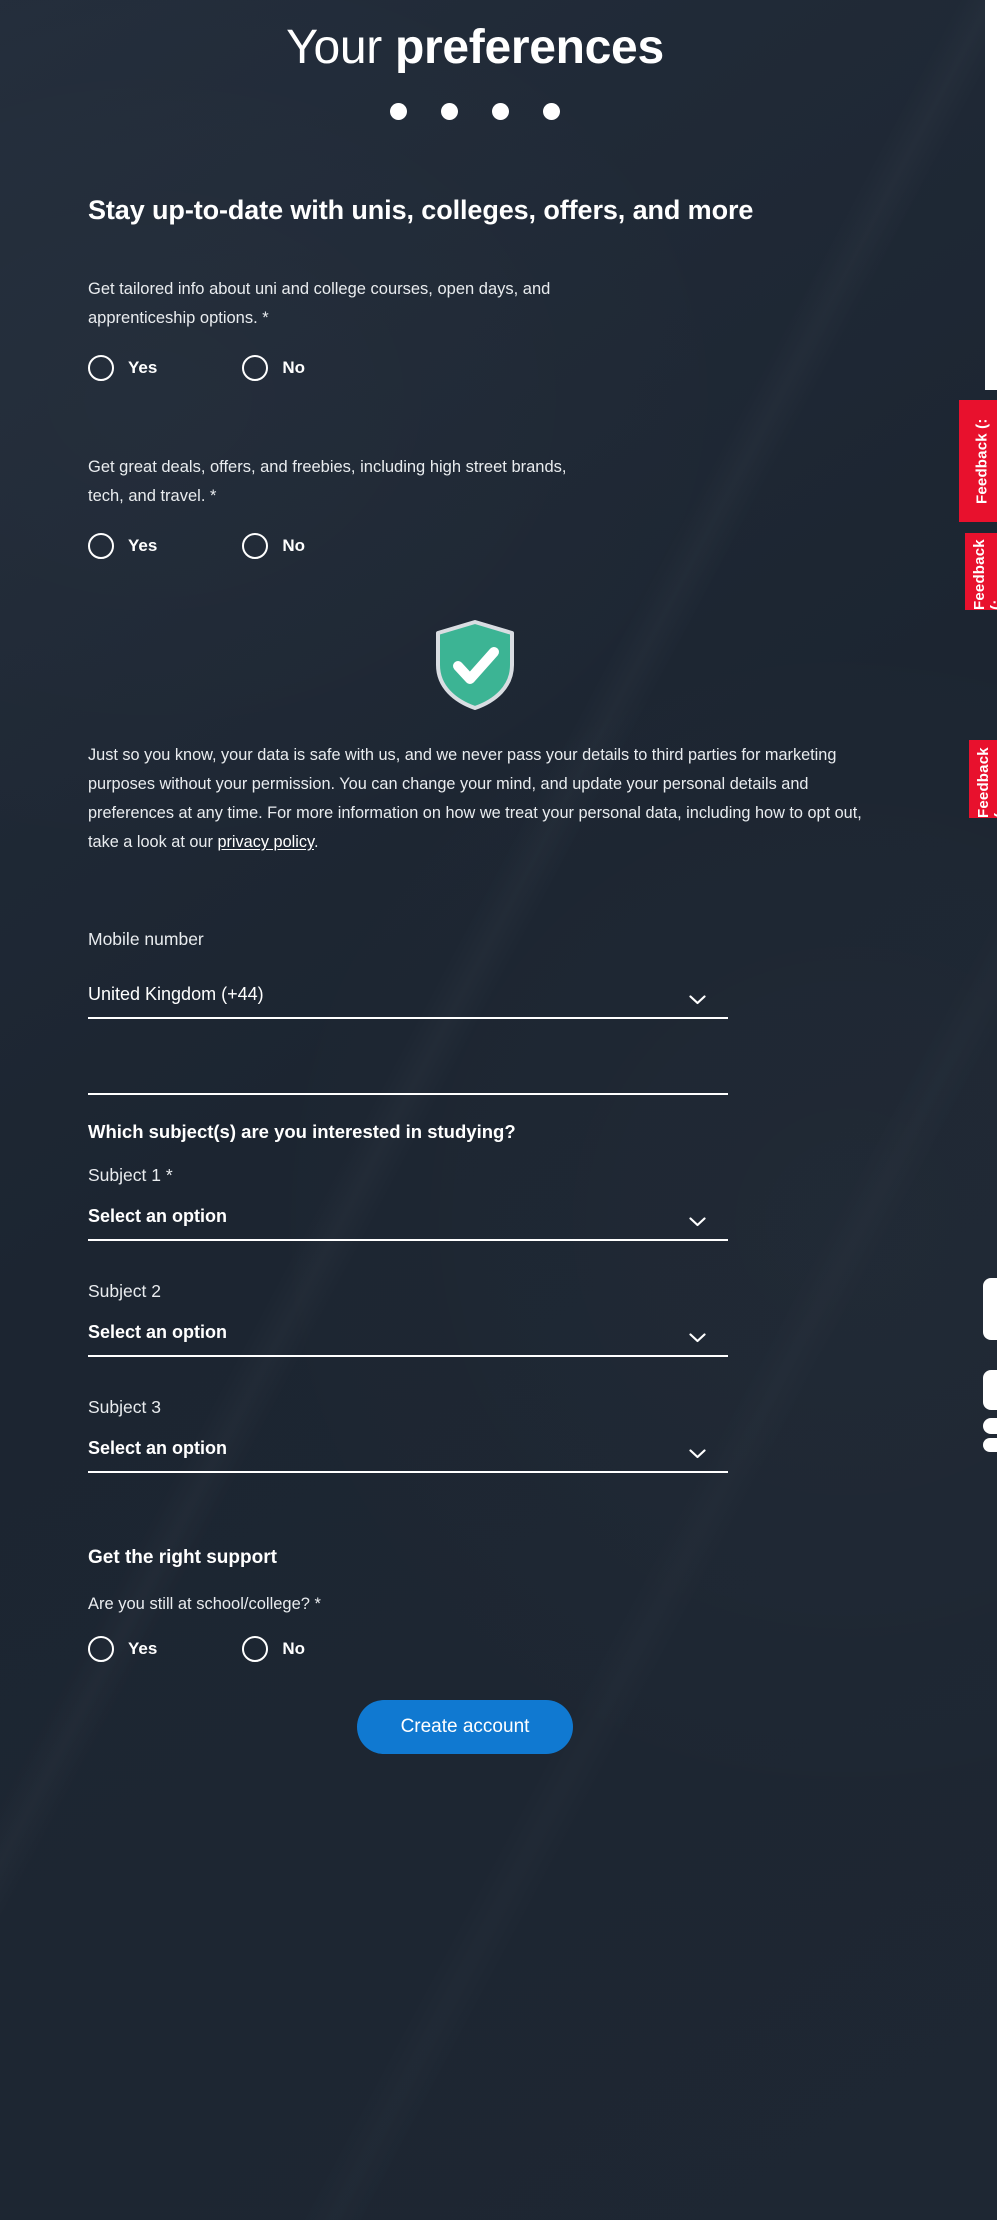 Image resolution: width=997 pixels, height=2220 pixels. Describe the element at coordinates (475, 1435) in the screenshot. I see `subject-3-block: Subject 3 Select an option` at that location.